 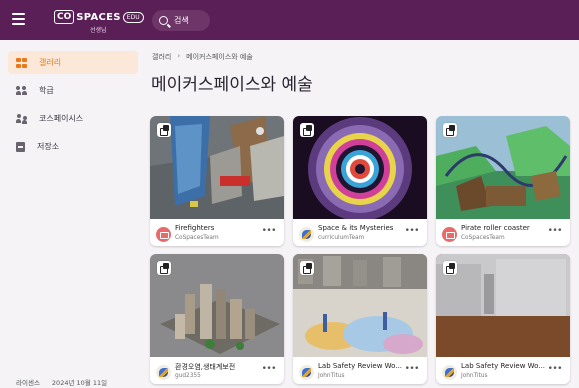 I want to click on project-card-lab-safety-2: Lab Safety Review Wo... JohnTitus •••, so click(x=503, y=319).